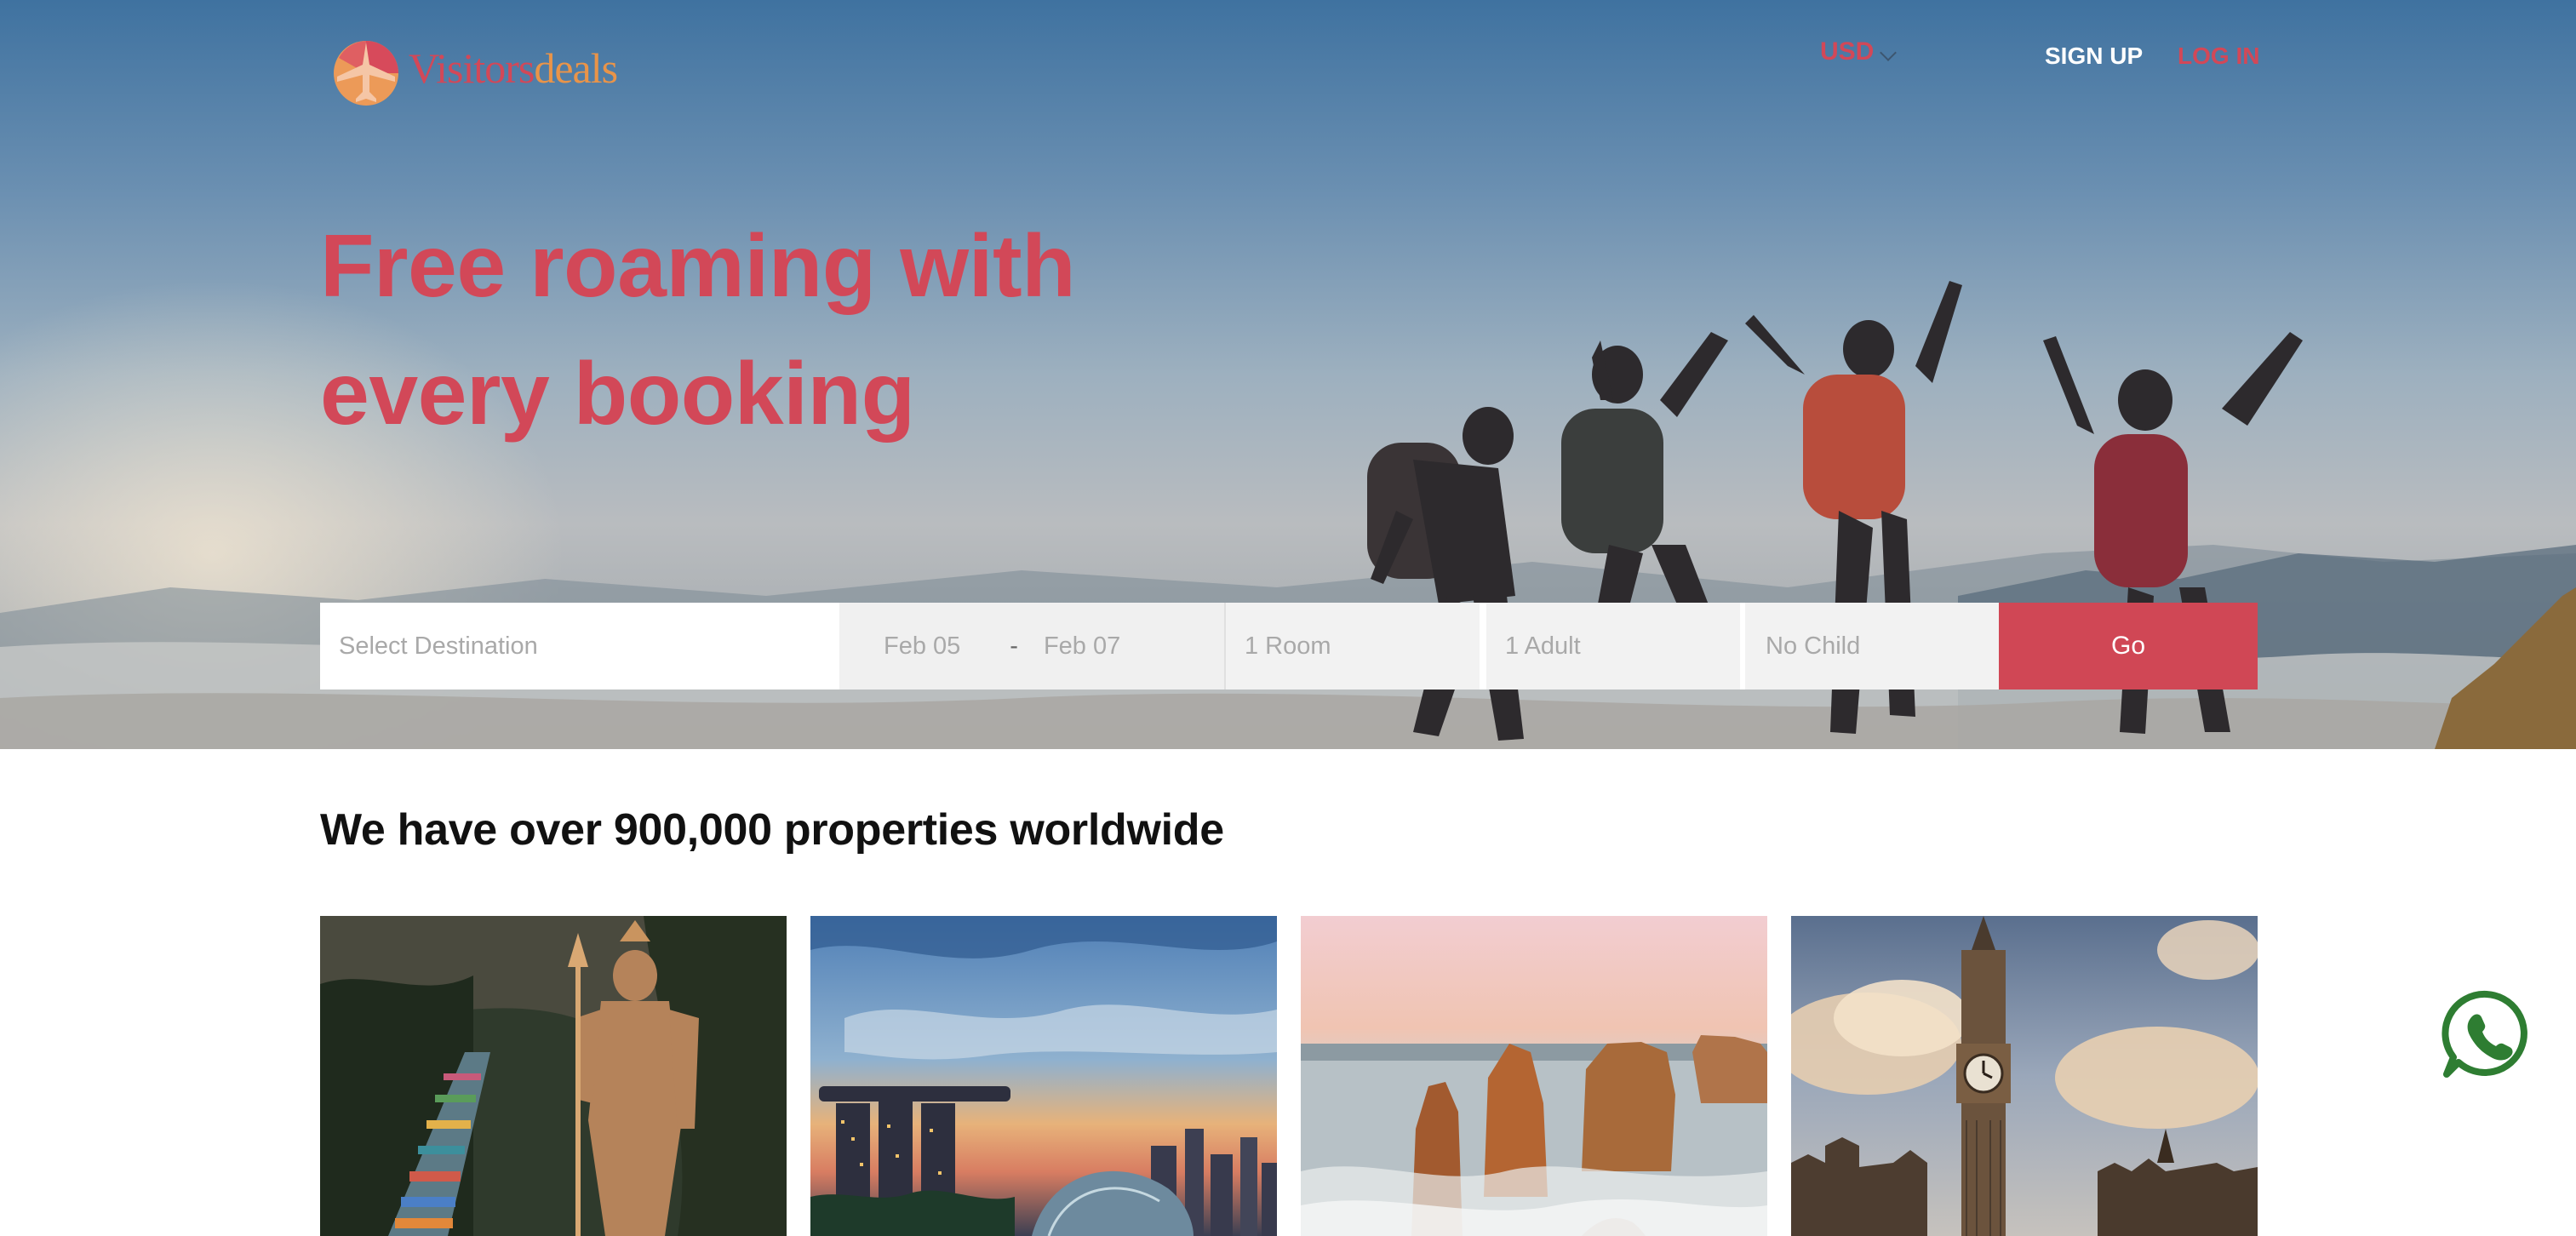 This screenshot has width=2576, height=1236. Describe the element at coordinates (788, 330) in the screenshot. I see `hero-headline: Free roaming with every booking` at that location.